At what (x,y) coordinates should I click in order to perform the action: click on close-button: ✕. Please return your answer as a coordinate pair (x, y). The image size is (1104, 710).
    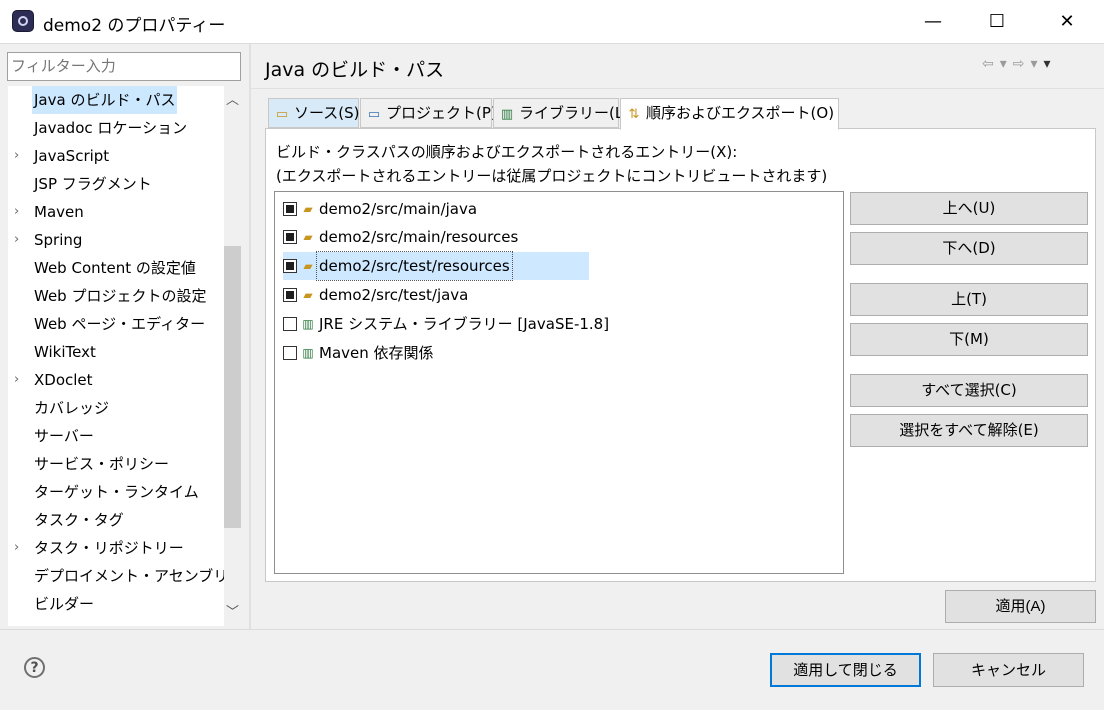
    Looking at the image, I should click on (1067, 22).